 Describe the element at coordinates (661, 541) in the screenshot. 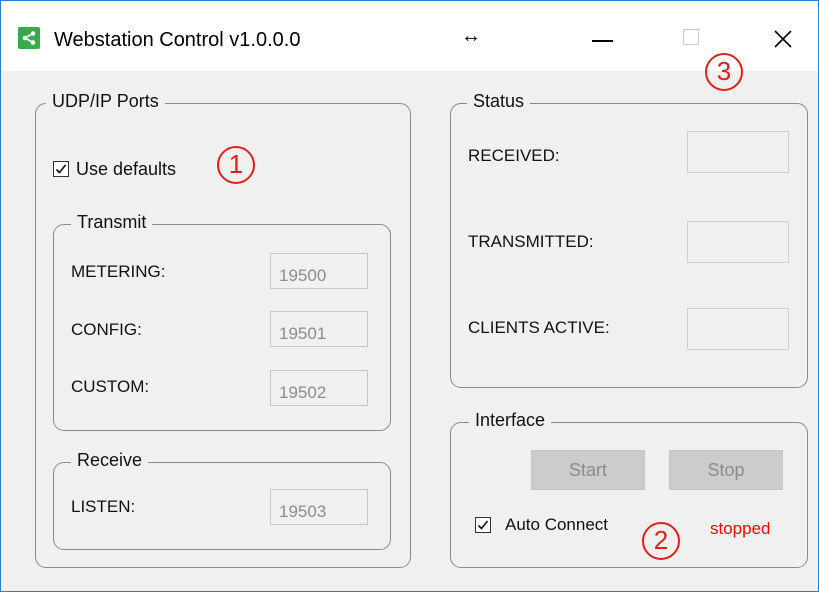

I see `annotation-marker-2: 2` at that location.